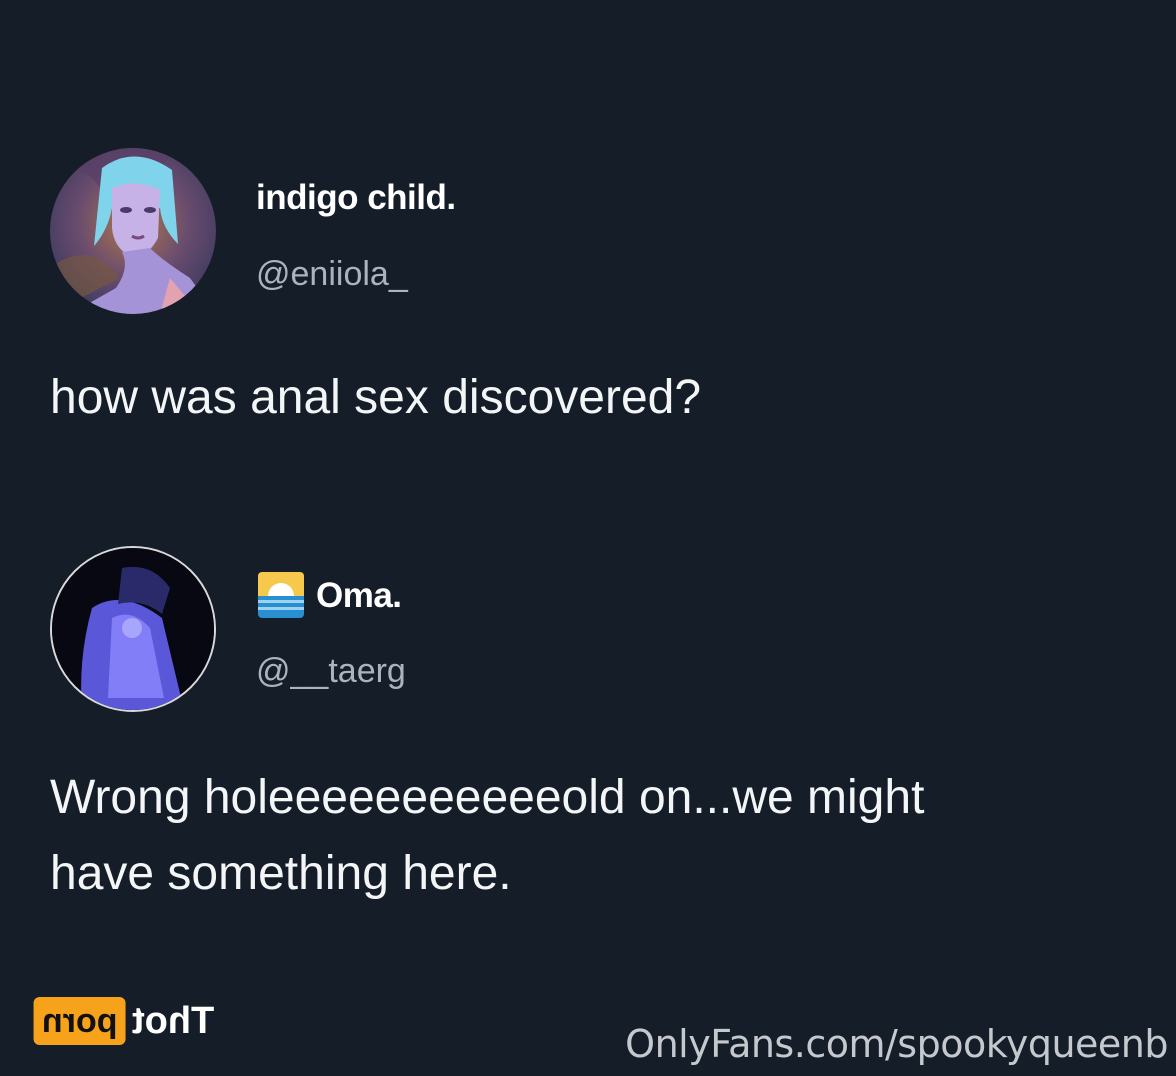  Describe the element at coordinates (281, 595) in the screenshot. I see `sunrise-emoji-icon` at that location.